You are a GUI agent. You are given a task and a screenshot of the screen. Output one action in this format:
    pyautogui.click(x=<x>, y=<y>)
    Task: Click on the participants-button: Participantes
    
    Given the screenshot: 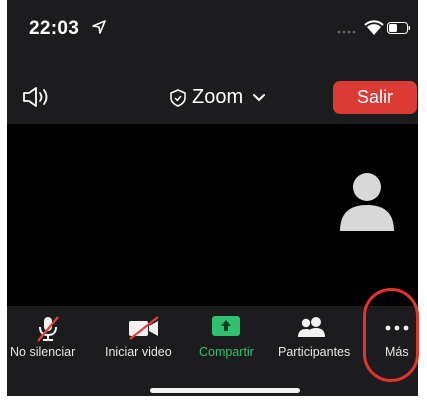 What is the action you would take?
    pyautogui.click(x=313, y=341)
    